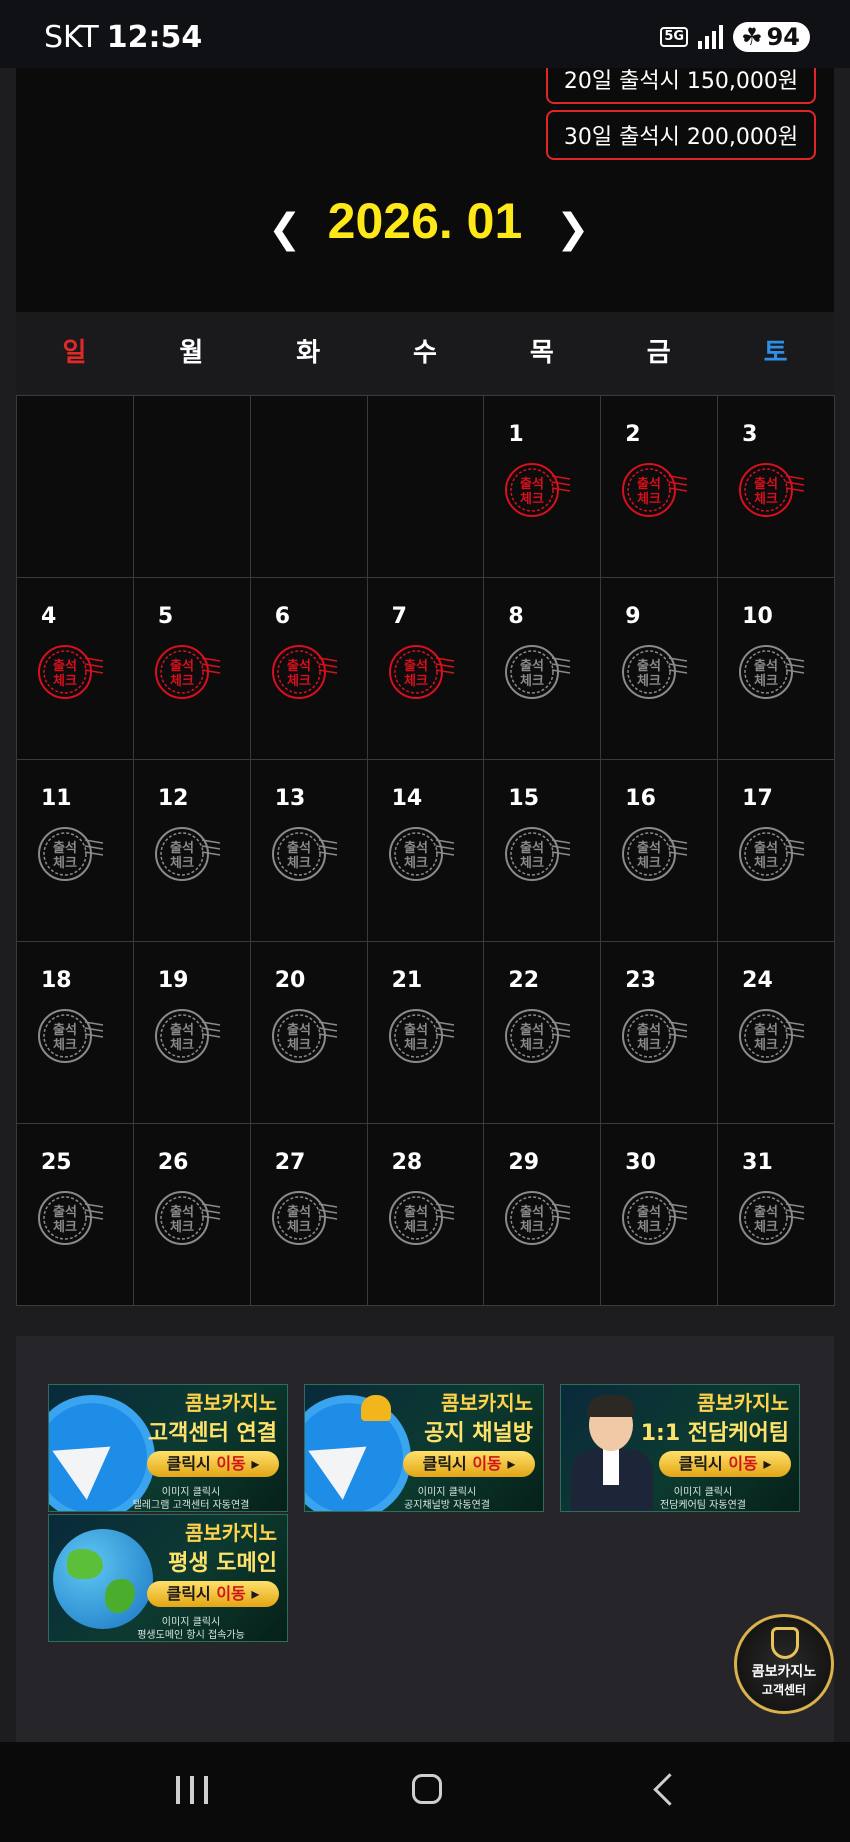  I want to click on calendar-day-cell: 2 출석 체크, so click(660, 487).